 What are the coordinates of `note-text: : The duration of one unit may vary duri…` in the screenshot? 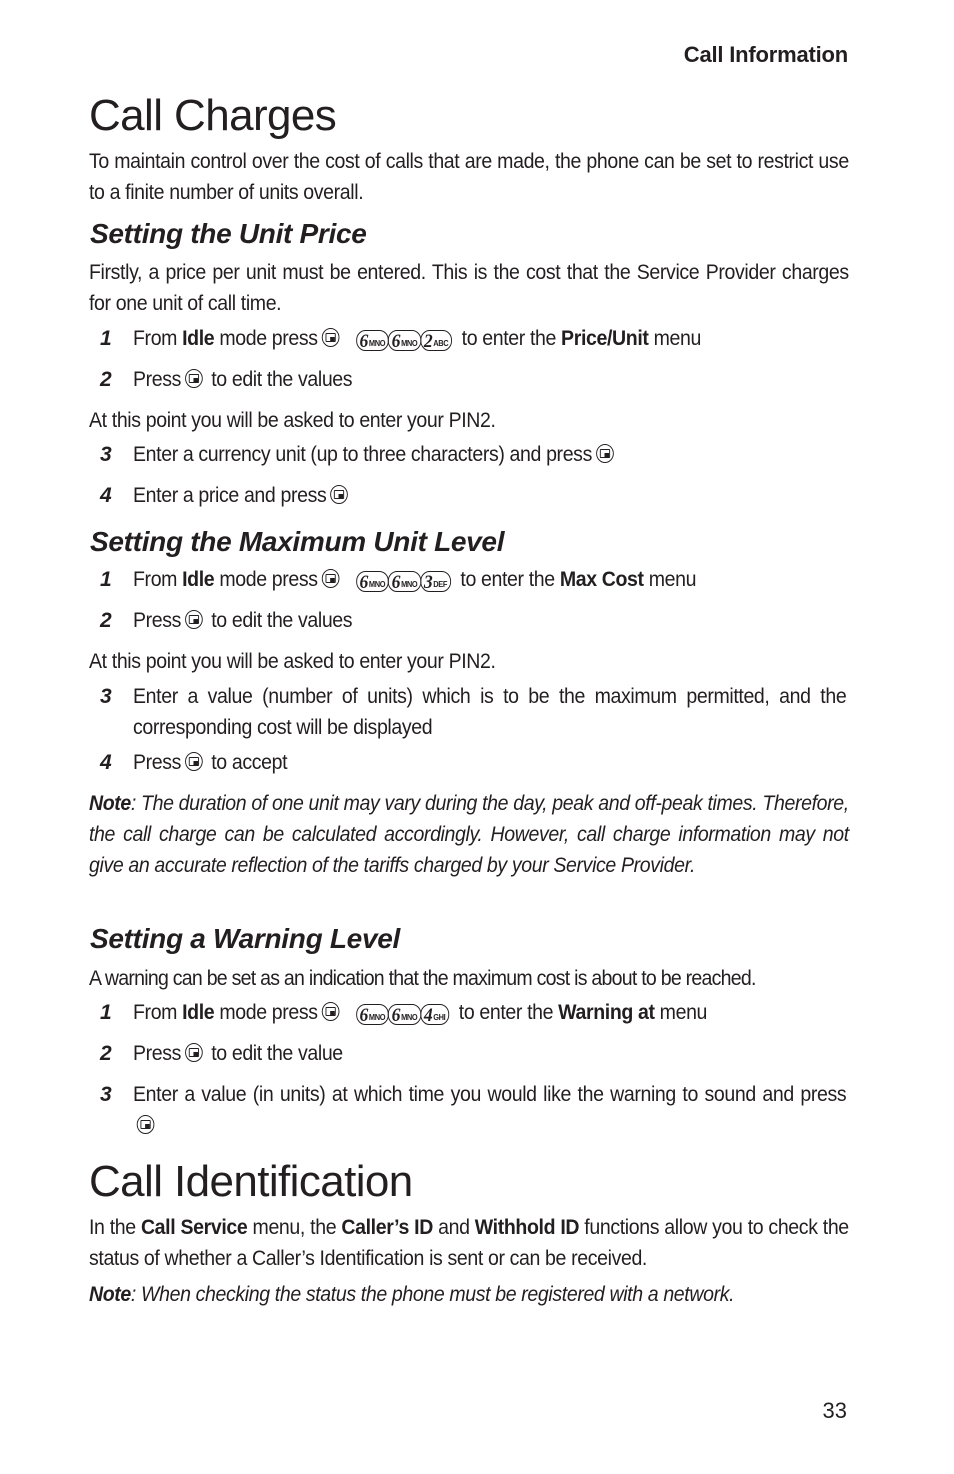 It's located at (469, 834).